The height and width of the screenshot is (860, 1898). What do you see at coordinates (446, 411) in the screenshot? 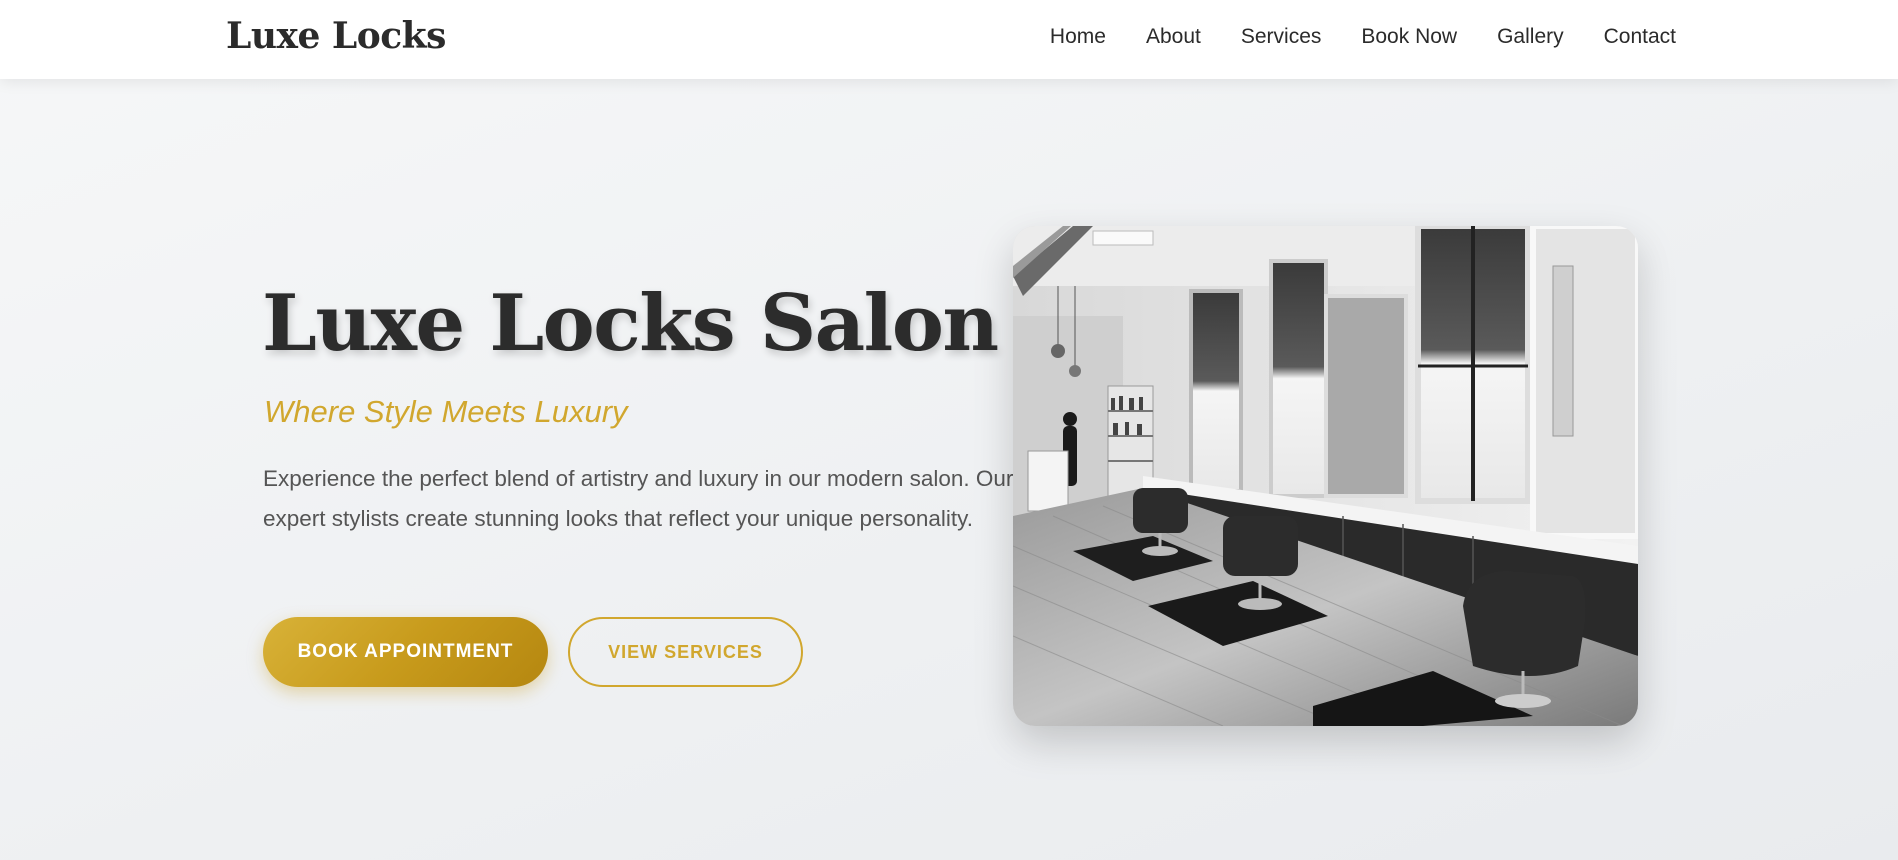
I see `hero-tagline: Where Style Meets Luxury` at bounding box center [446, 411].